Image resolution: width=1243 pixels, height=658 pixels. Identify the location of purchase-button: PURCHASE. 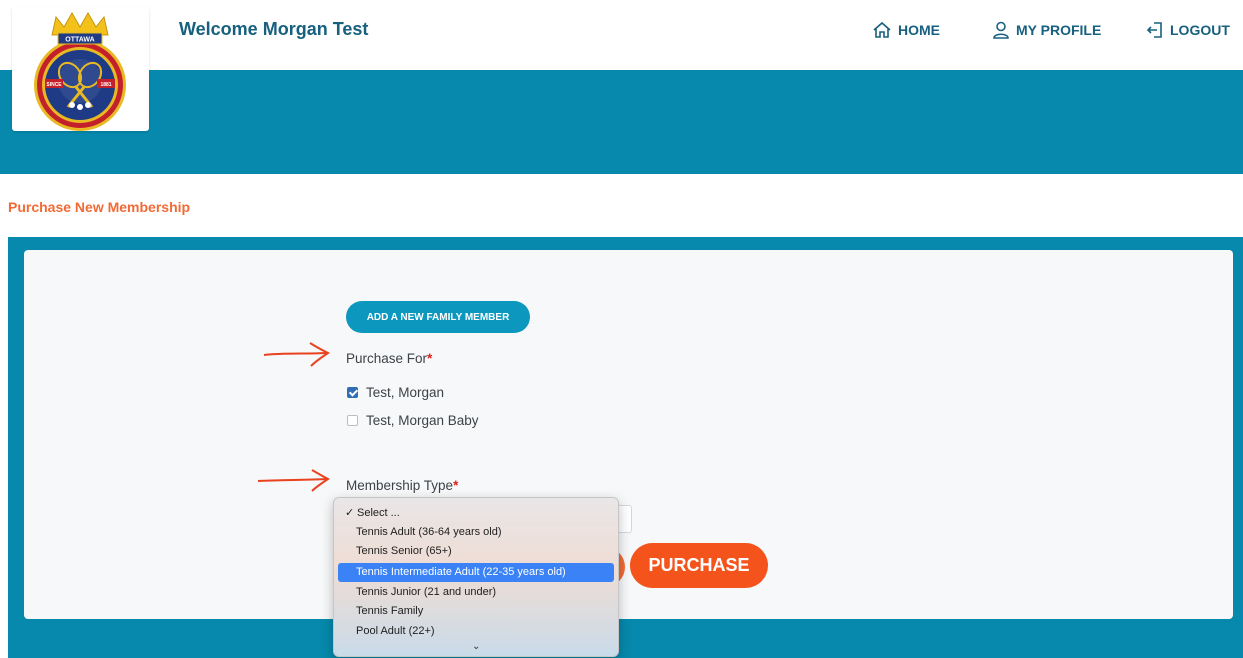
(699, 565).